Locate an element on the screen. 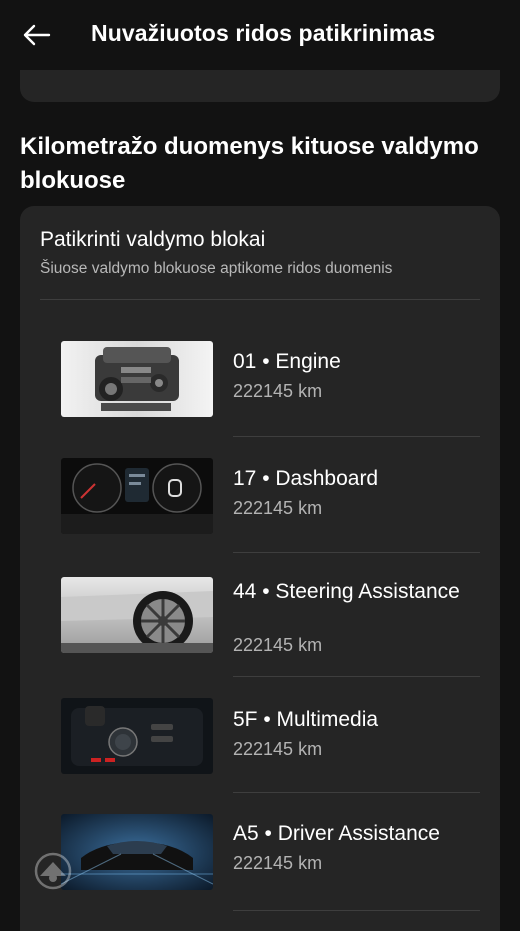 The width and height of the screenshot is (520, 931). back-button is located at coordinates (36, 35).